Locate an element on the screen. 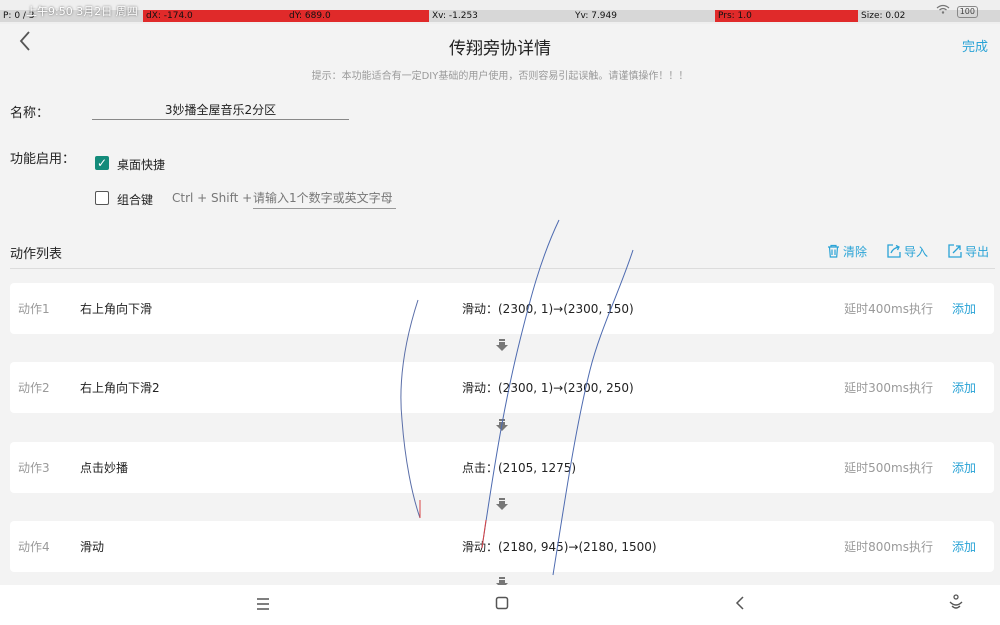  features-label: 功能启用： is located at coordinates (43, 159).